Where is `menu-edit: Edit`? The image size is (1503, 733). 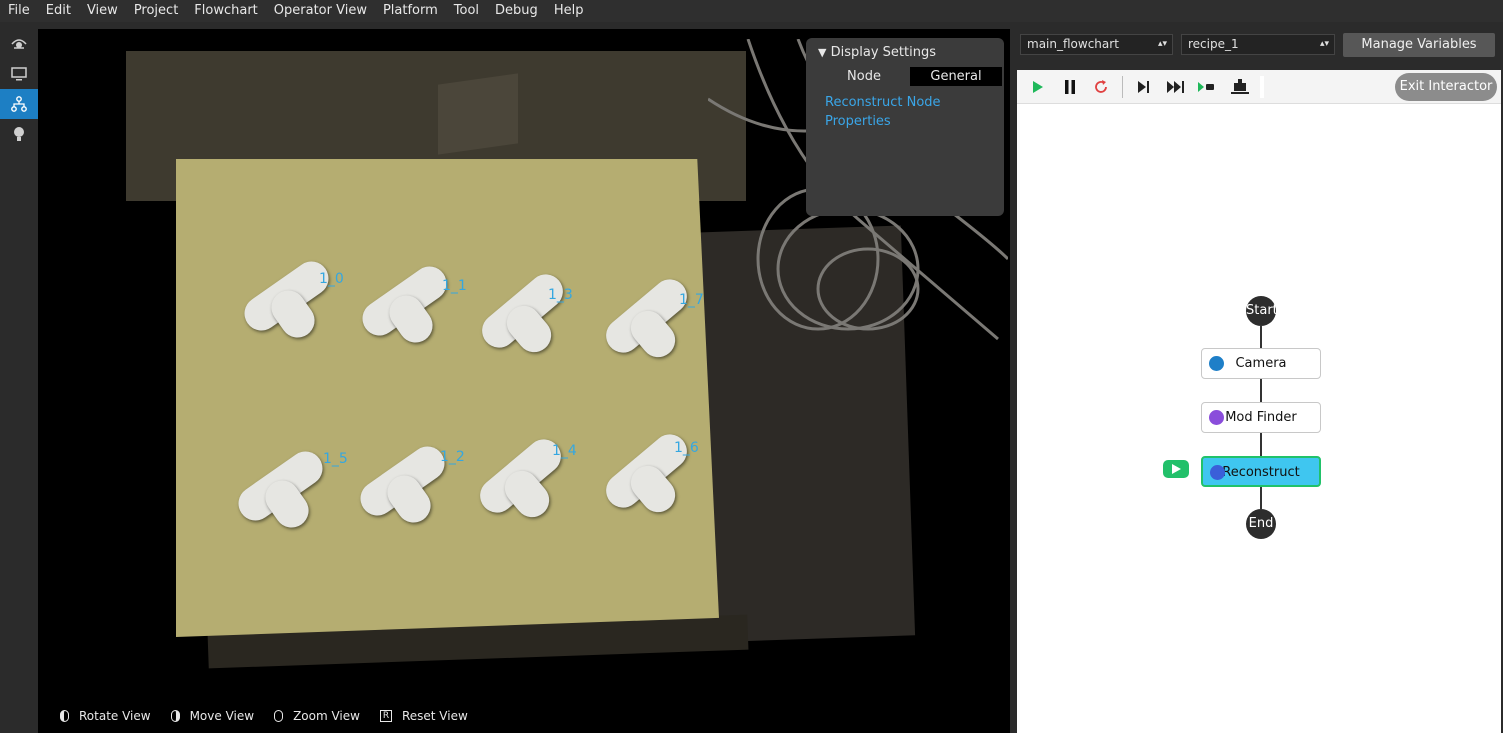 menu-edit: Edit is located at coordinates (58, 11).